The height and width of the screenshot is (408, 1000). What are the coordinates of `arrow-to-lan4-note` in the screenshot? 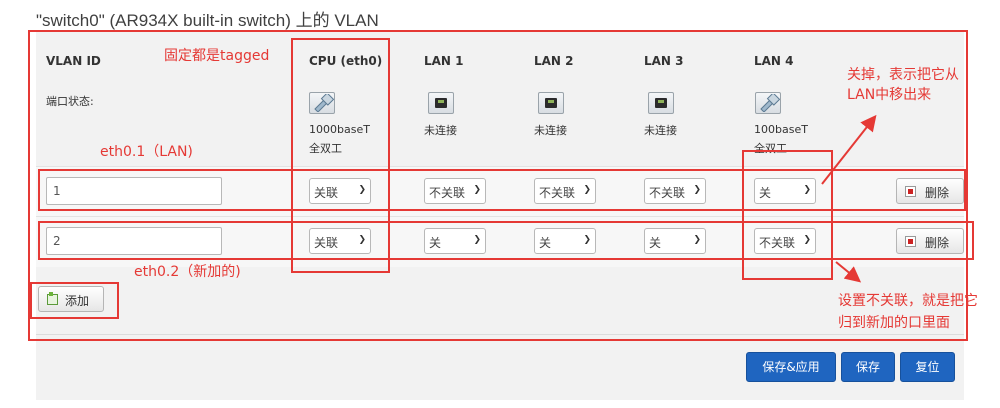 It's located at (849, 149).